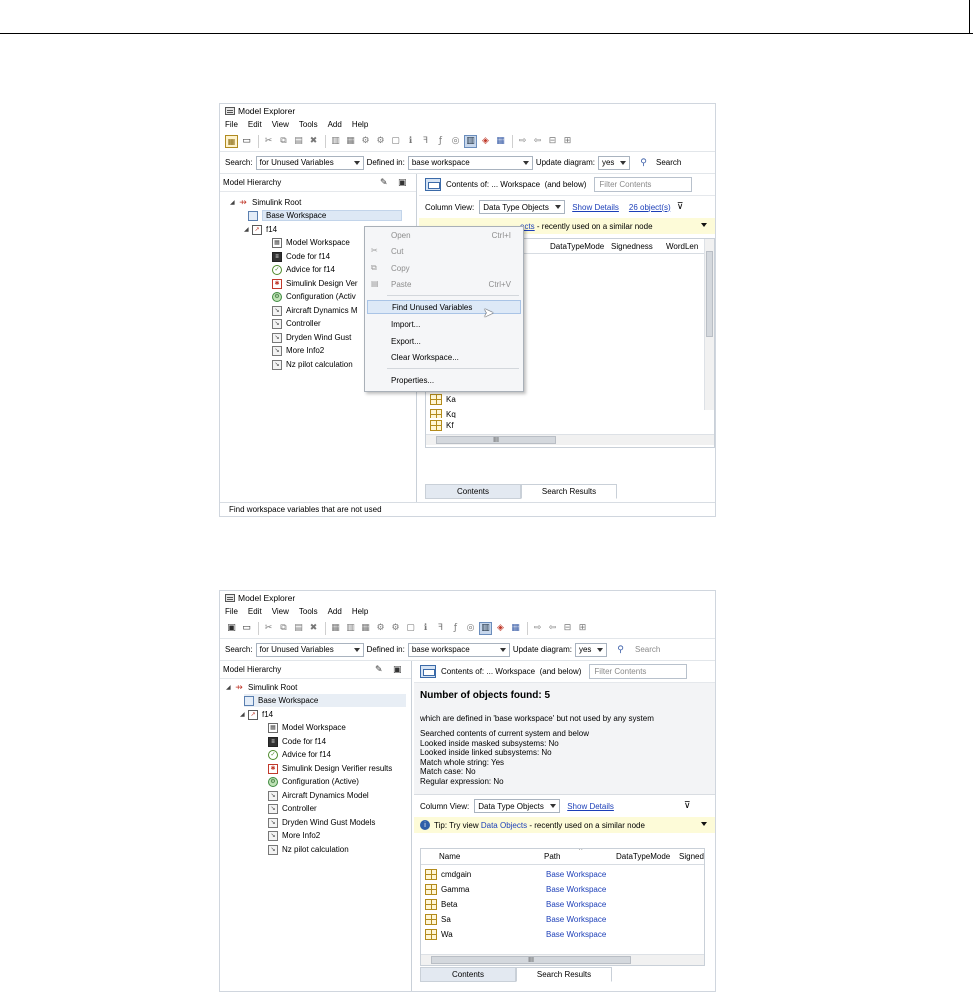  Describe the element at coordinates (308, 124) in the screenshot. I see `menu-tools: Tools` at that location.